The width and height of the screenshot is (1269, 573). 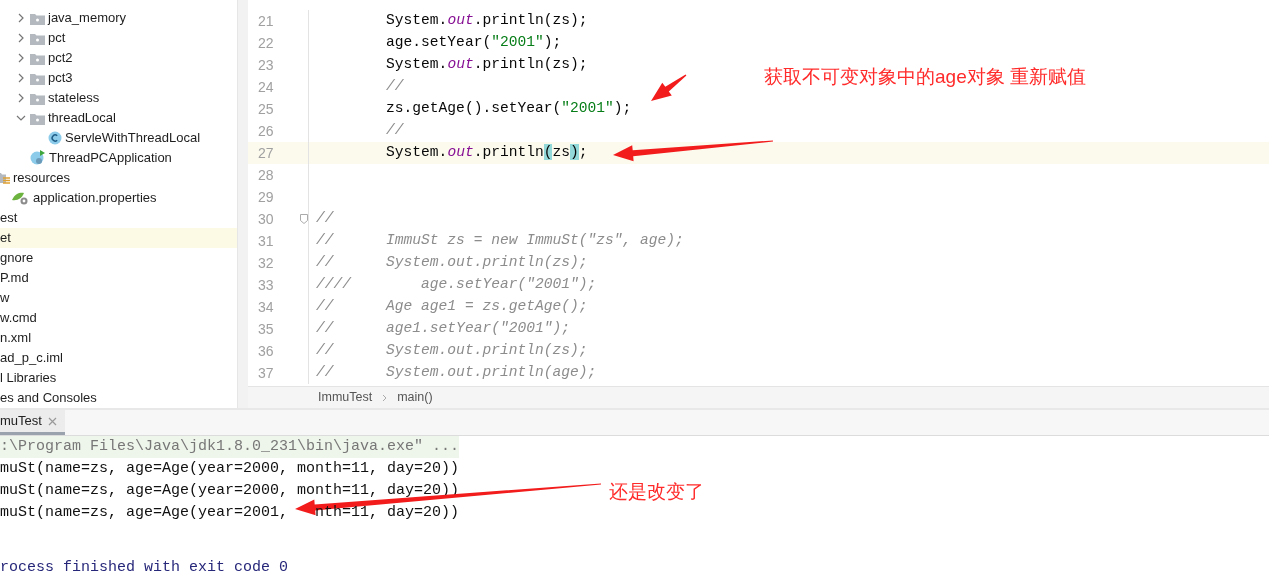 What do you see at coordinates (266, 131) in the screenshot?
I see `line-number: 26` at bounding box center [266, 131].